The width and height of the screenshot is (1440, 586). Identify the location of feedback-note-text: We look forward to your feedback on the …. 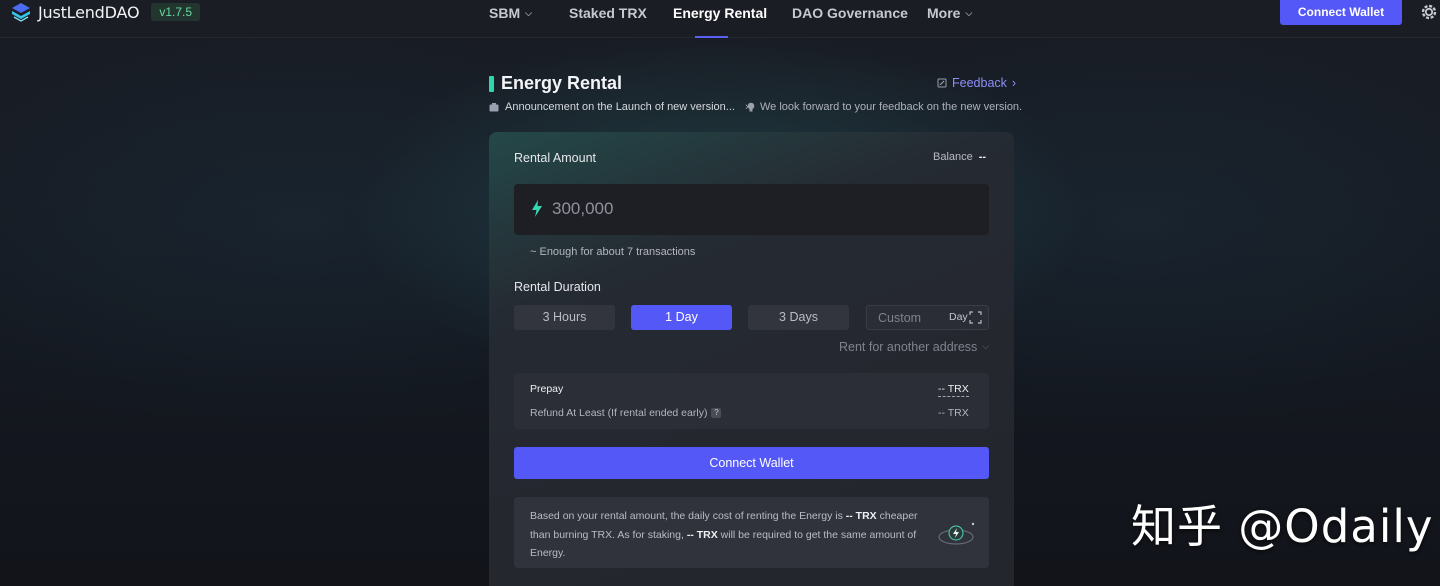
(891, 107).